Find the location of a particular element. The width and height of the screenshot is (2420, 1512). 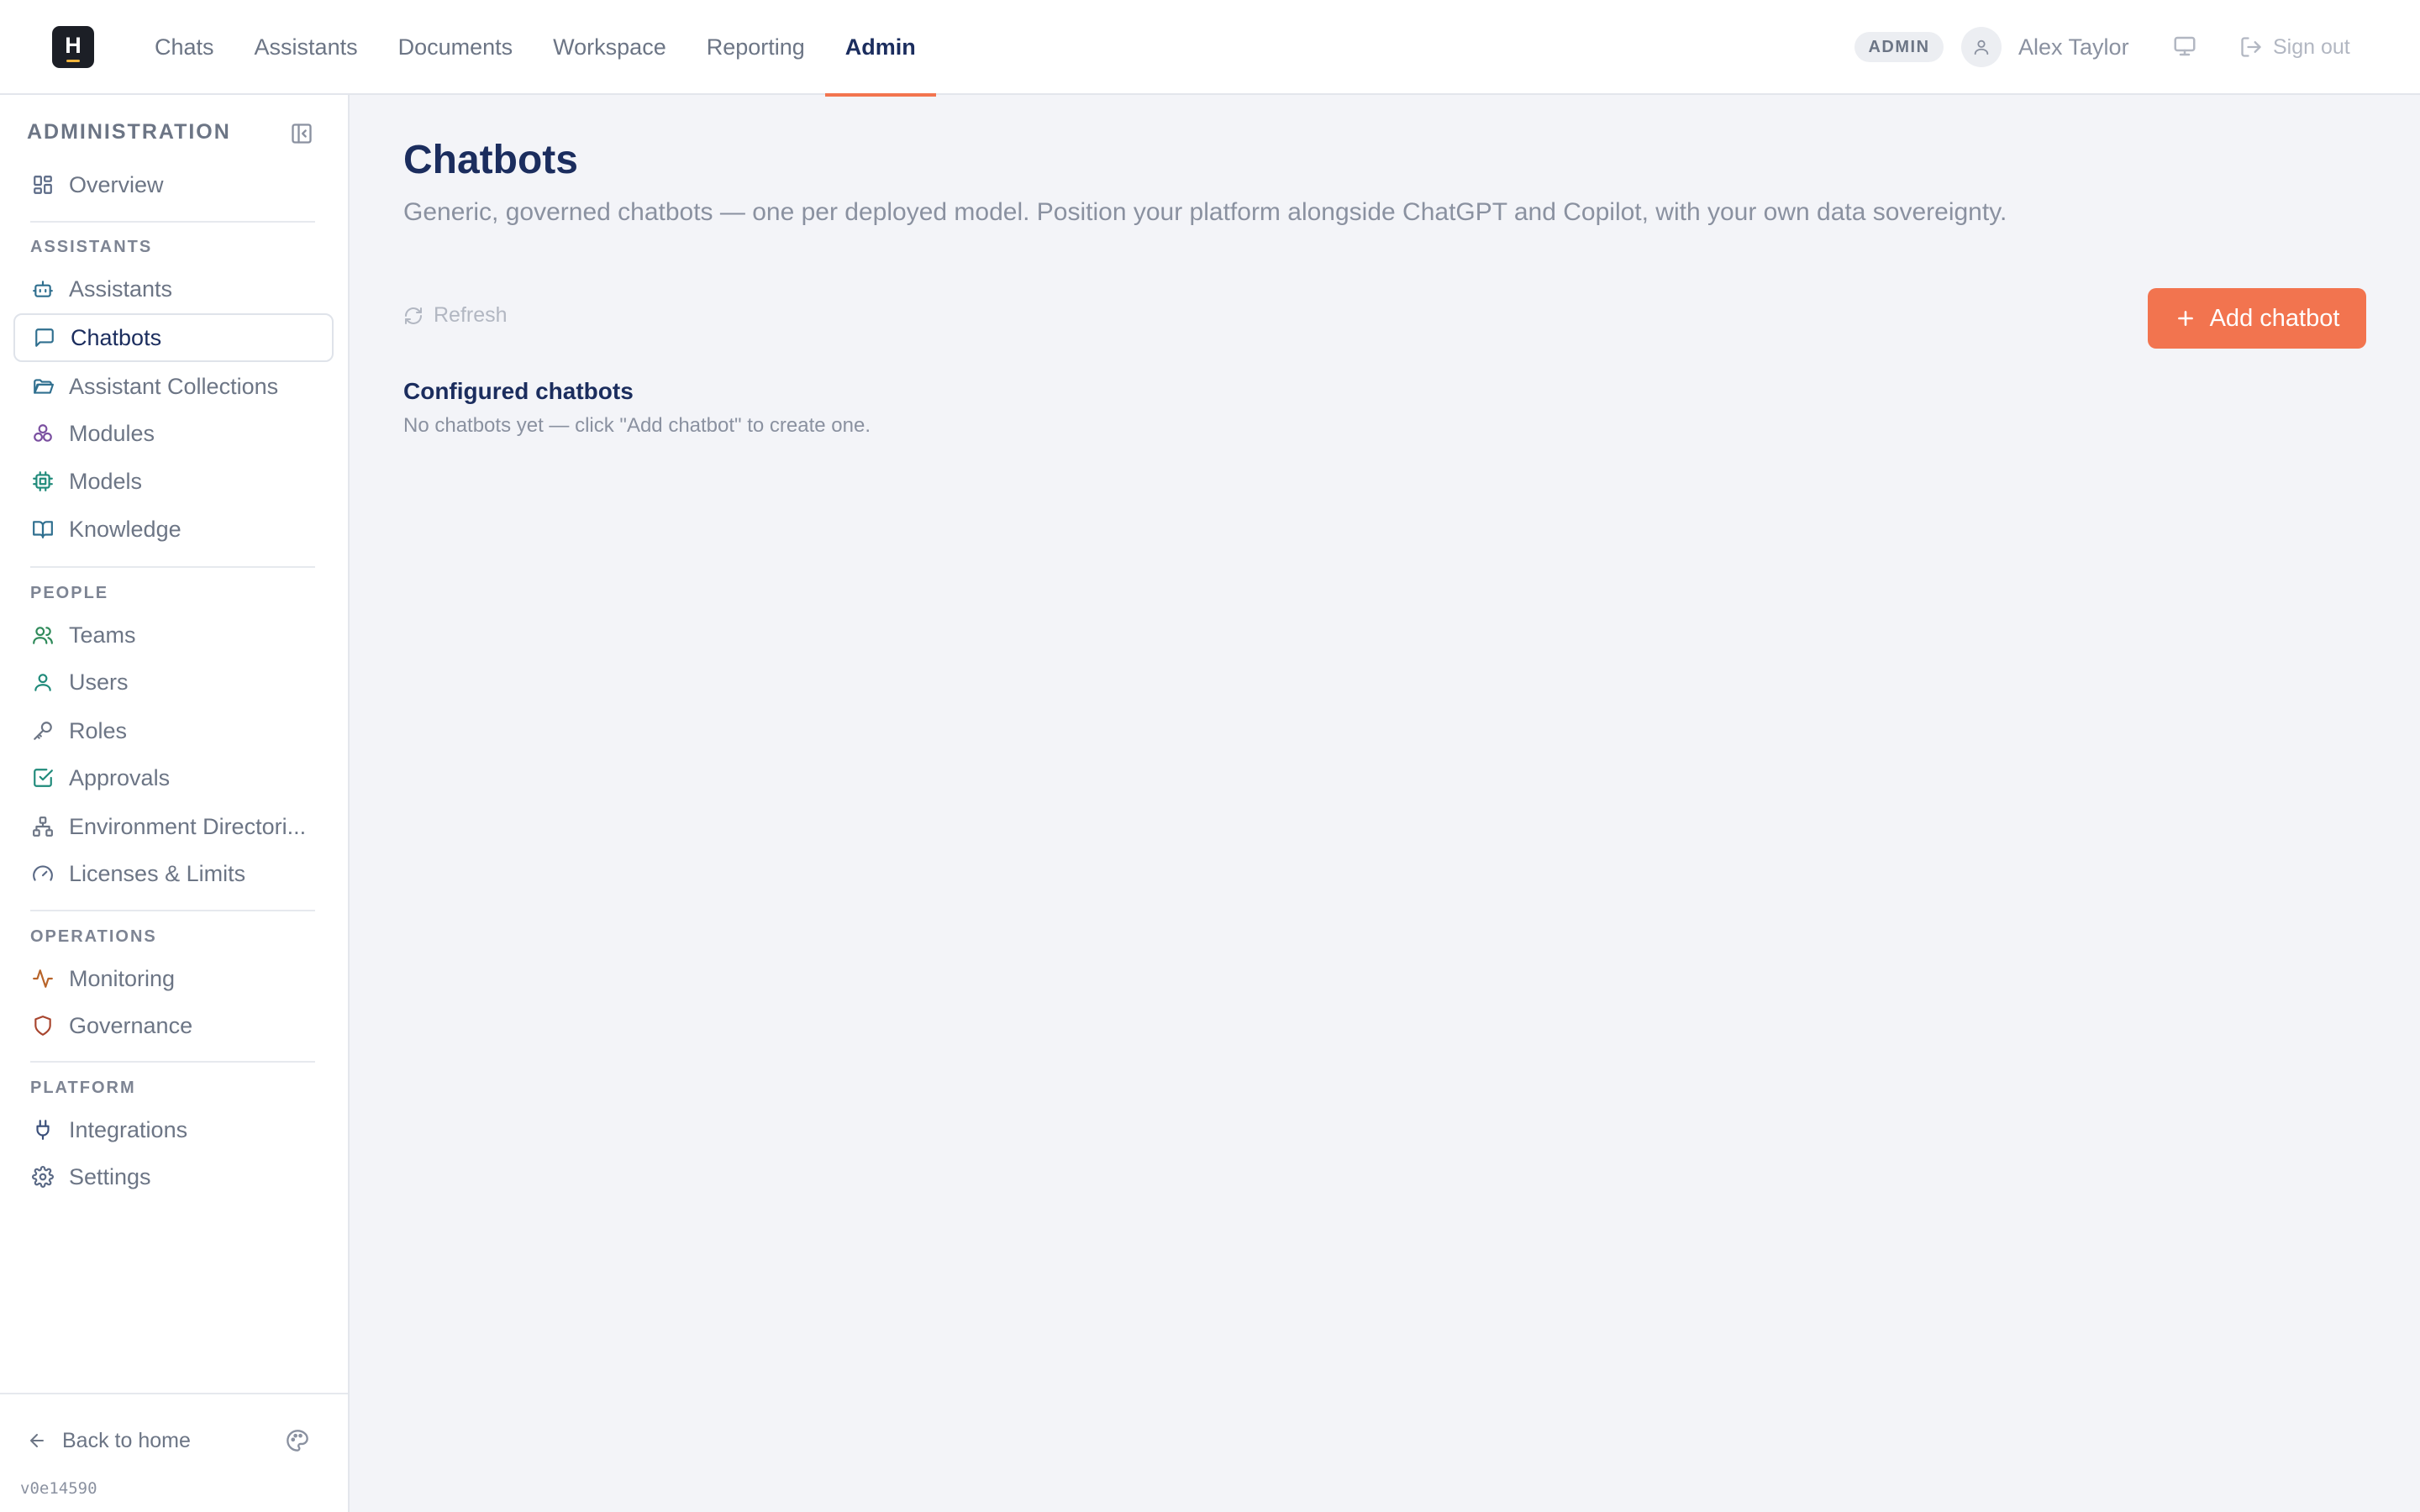

grid-icon is located at coordinates (43, 185).